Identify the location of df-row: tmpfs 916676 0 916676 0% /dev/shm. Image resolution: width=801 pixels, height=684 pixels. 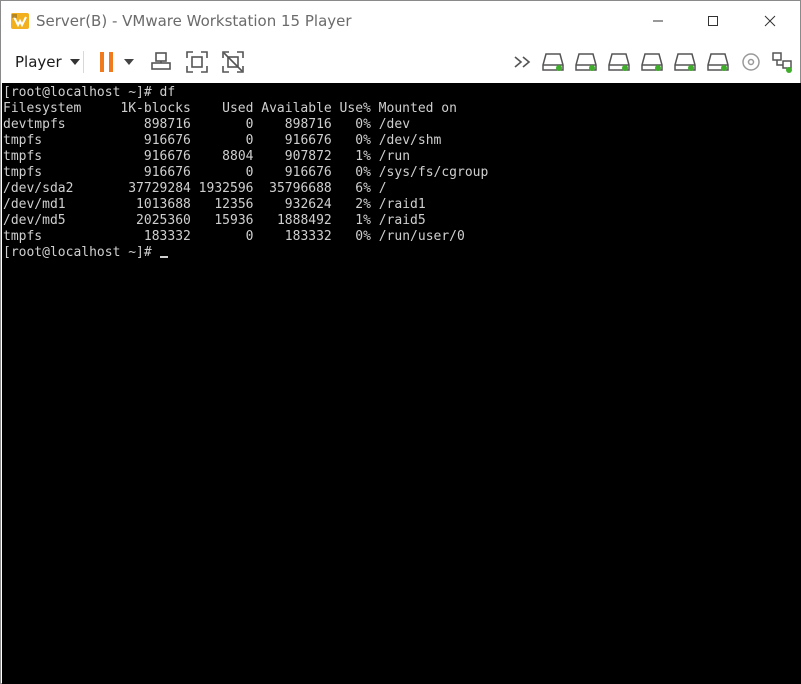
(402, 141).